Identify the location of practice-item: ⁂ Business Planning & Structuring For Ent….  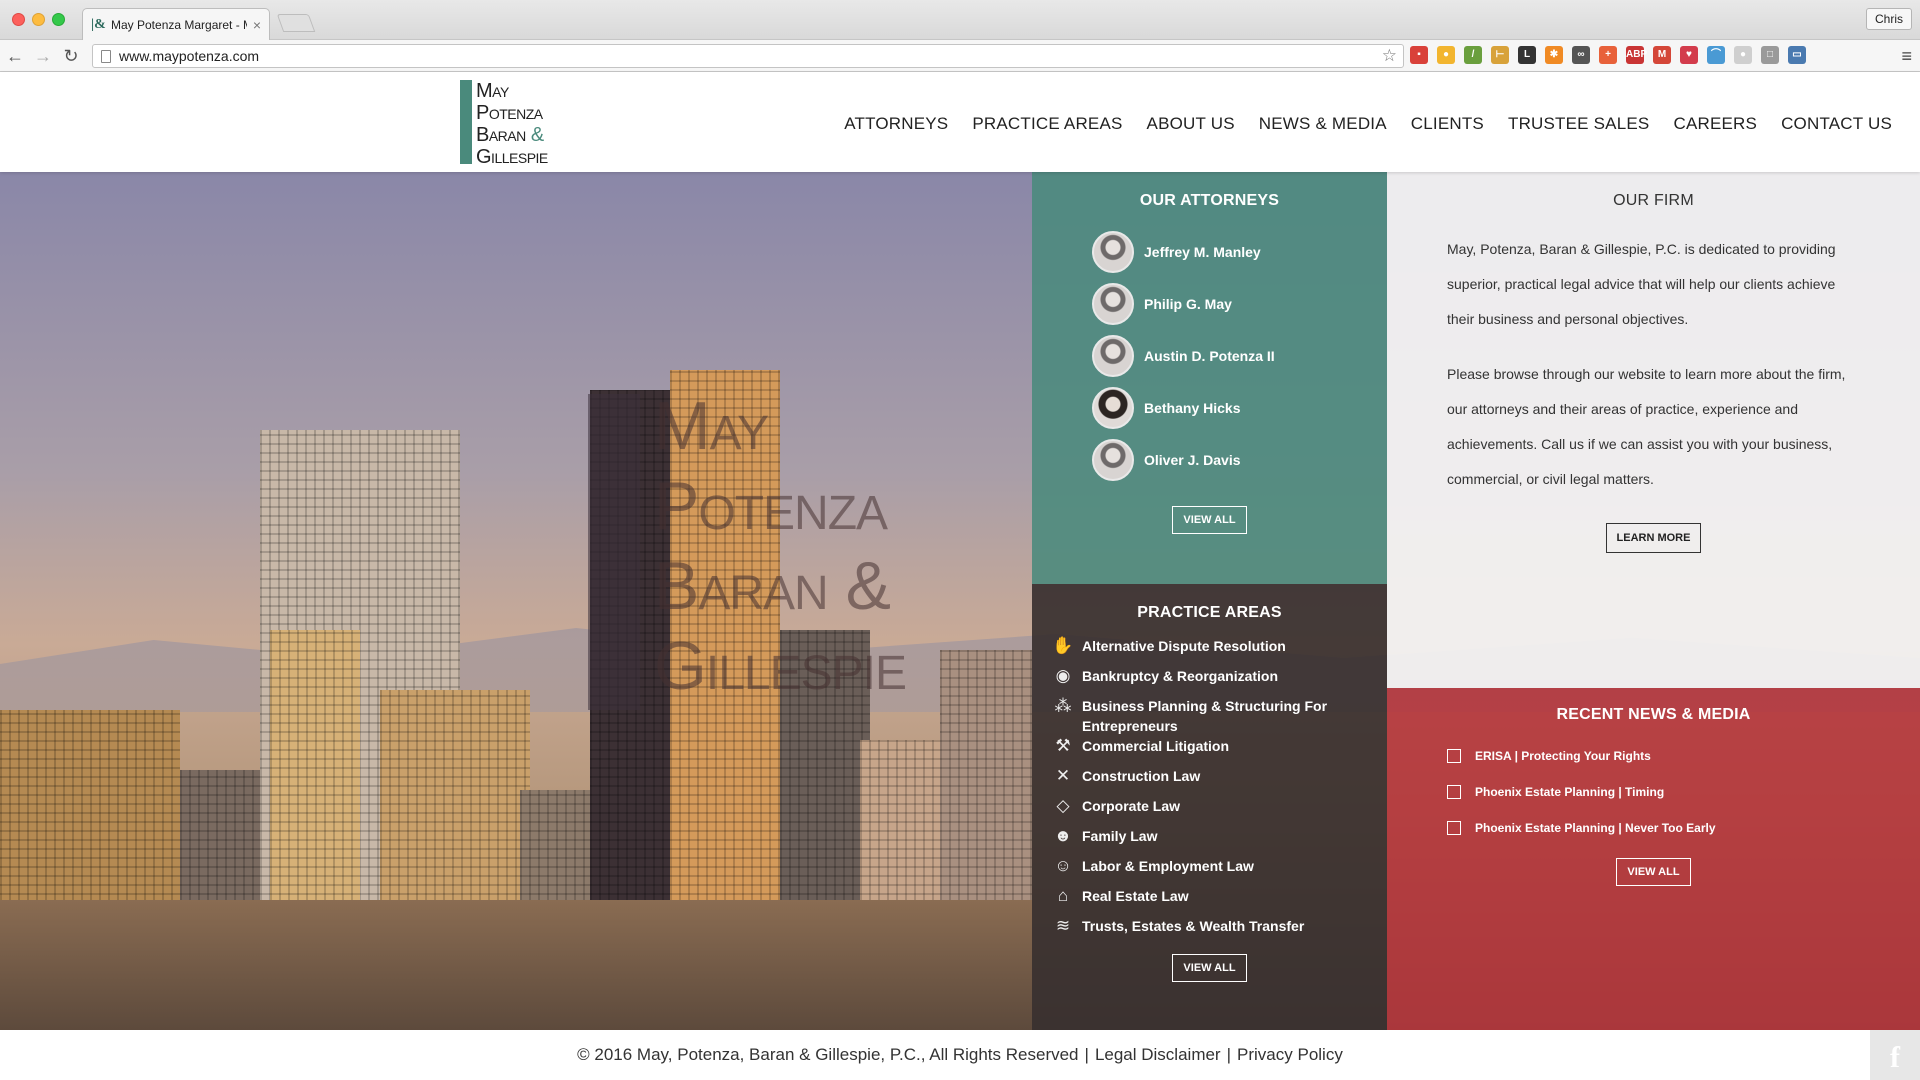
(1209, 716).